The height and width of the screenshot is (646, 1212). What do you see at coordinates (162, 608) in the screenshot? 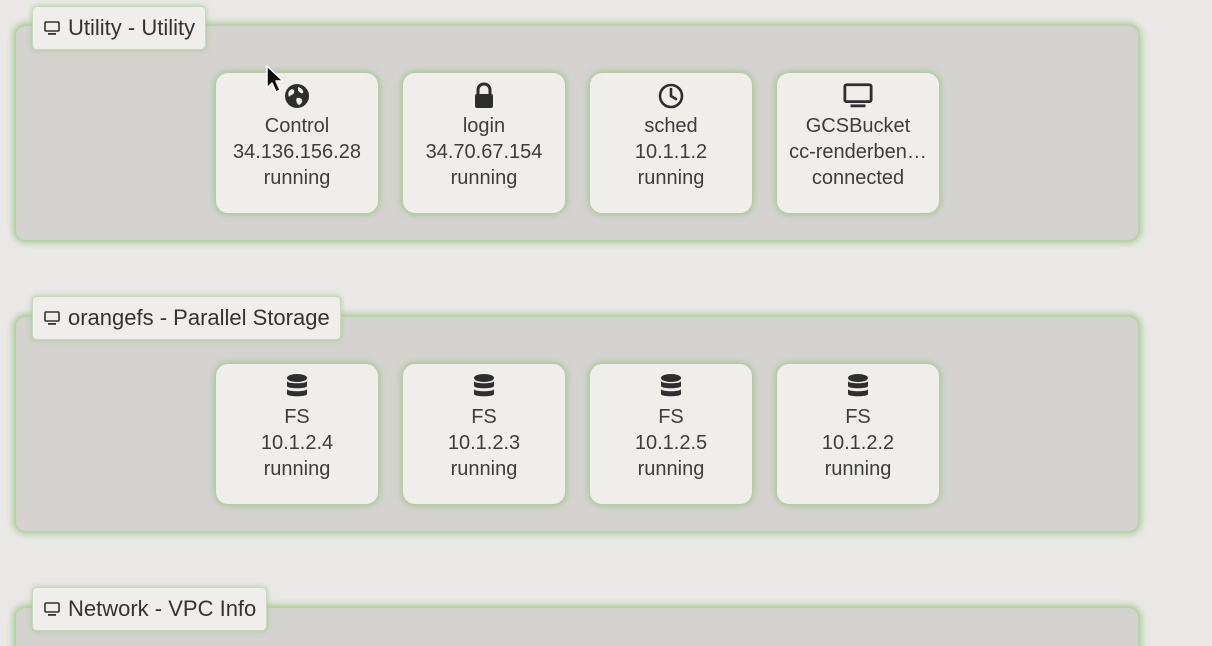
I see `group-title: Network - VPC Info` at bounding box center [162, 608].